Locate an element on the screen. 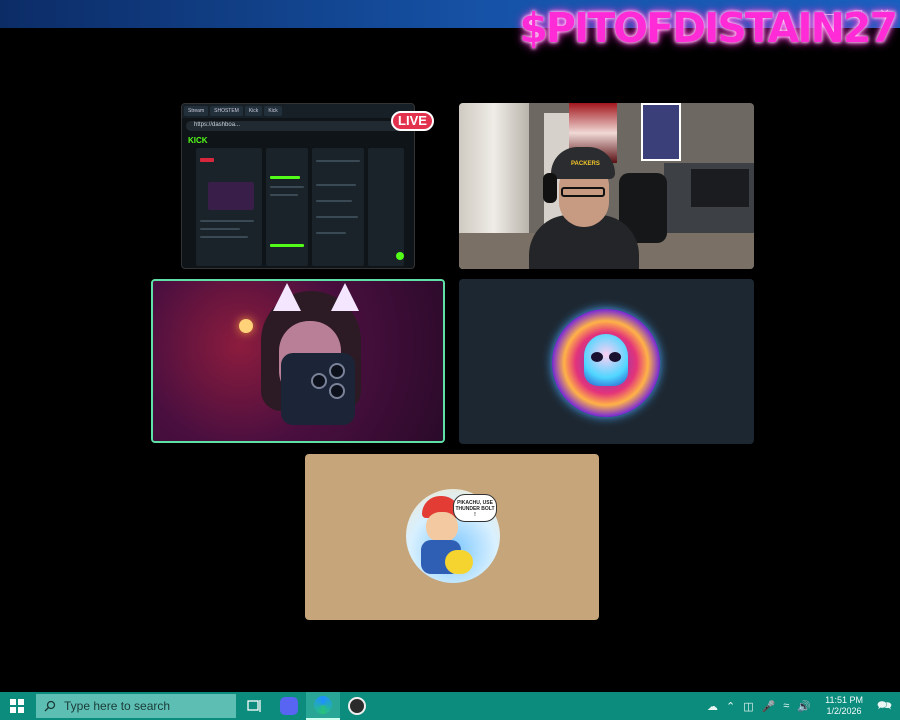 Image resolution: width=900 pixels, height=720 pixels. browser-tab-strip: Stream SHOSTEM Kick Kick is located at coordinates (298, 111).